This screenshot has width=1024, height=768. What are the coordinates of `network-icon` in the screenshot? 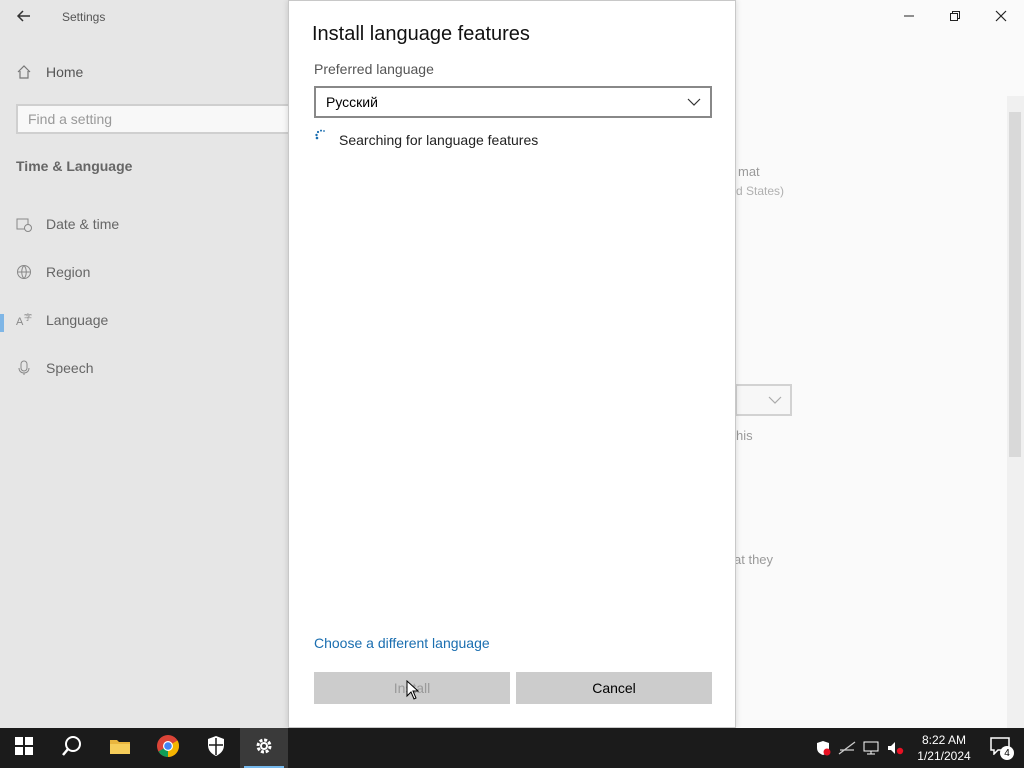 It's located at (871, 748).